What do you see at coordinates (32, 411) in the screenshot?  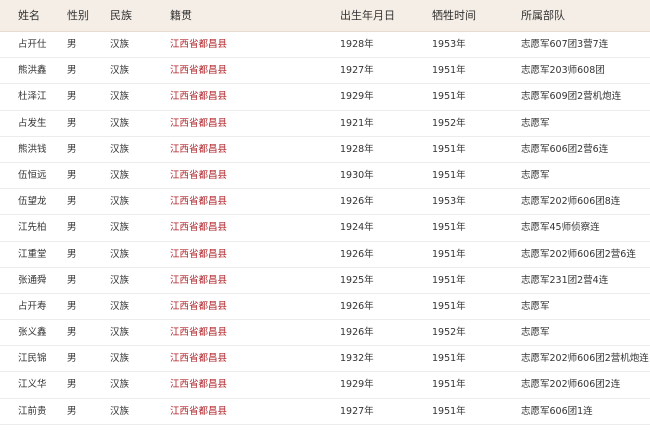 I see `cell-name: 江前贵` at bounding box center [32, 411].